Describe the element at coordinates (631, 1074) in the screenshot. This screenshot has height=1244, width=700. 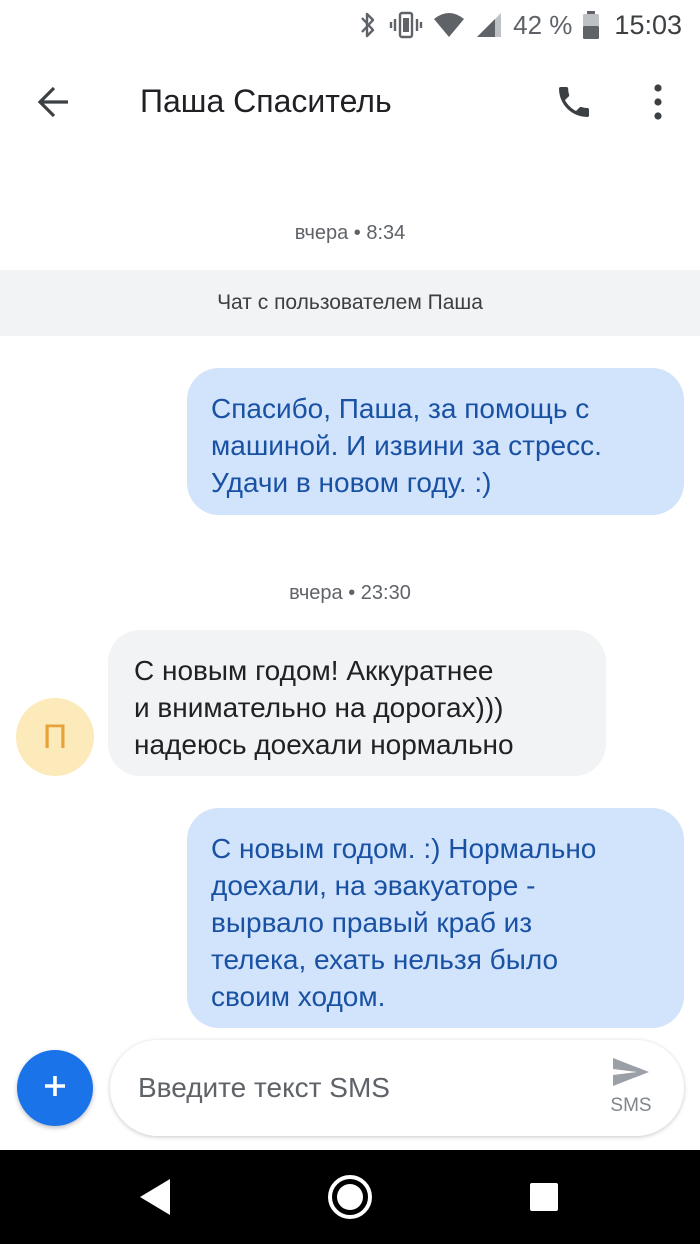
I see `send-icon` at that location.